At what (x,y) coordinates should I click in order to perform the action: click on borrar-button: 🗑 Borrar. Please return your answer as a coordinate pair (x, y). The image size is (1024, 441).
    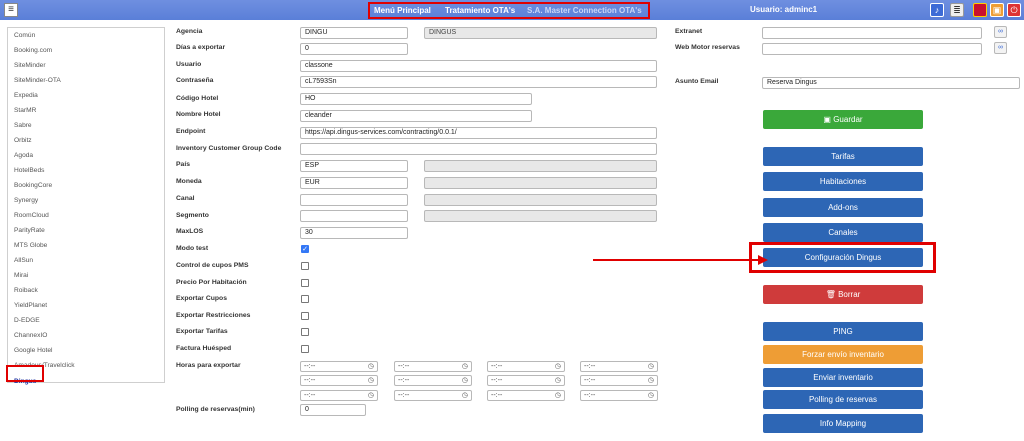
    Looking at the image, I should click on (843, 294).